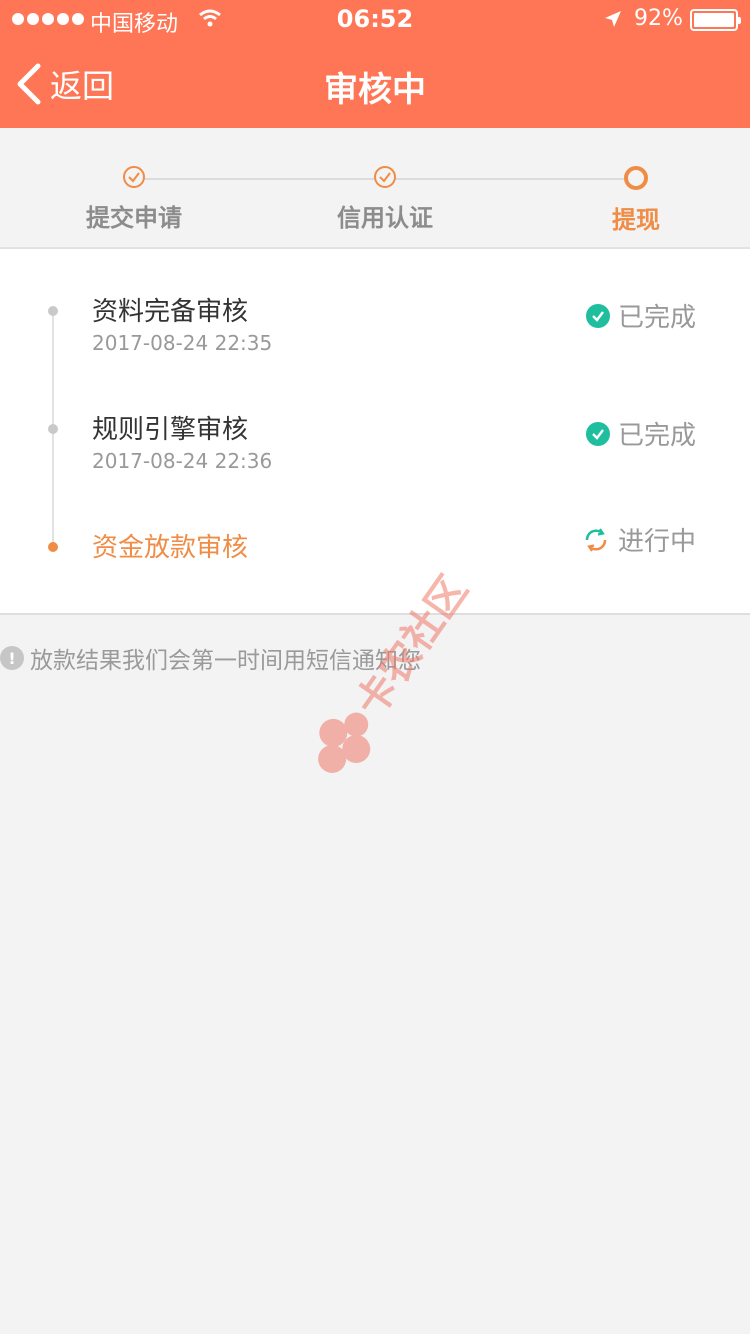  Describe the element at coordinates (12, 658) in the screenshot. I see `info-icon: !` at that location.